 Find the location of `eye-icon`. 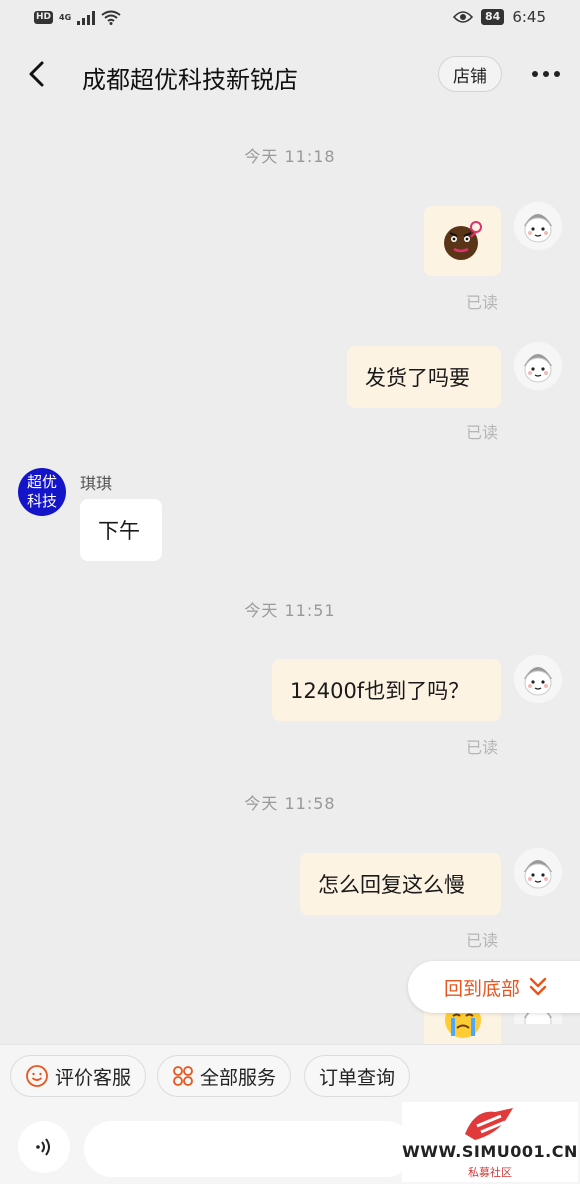

eye-icon is located at coordinates (463, 17).